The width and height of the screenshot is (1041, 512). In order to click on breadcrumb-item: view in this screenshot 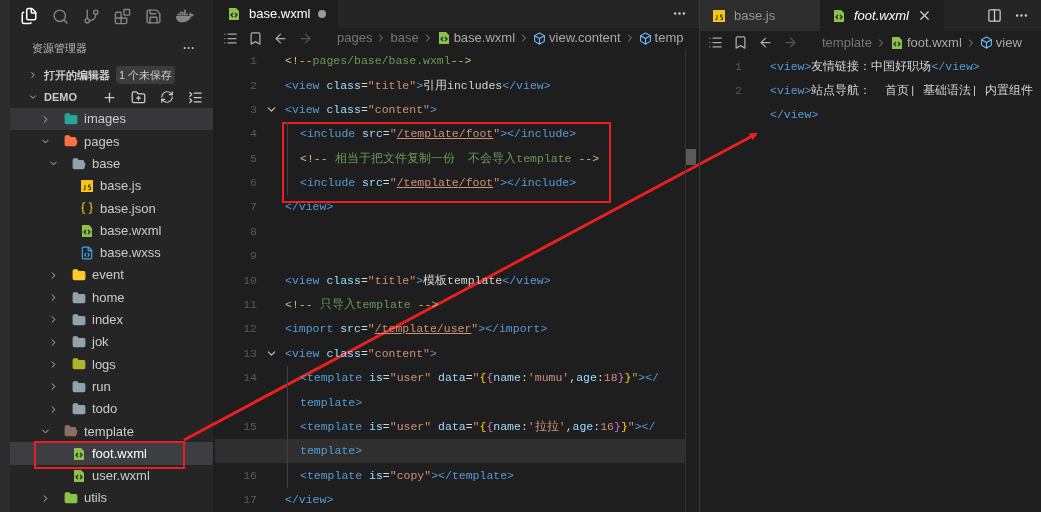, I will do `click(1008, 42)`.